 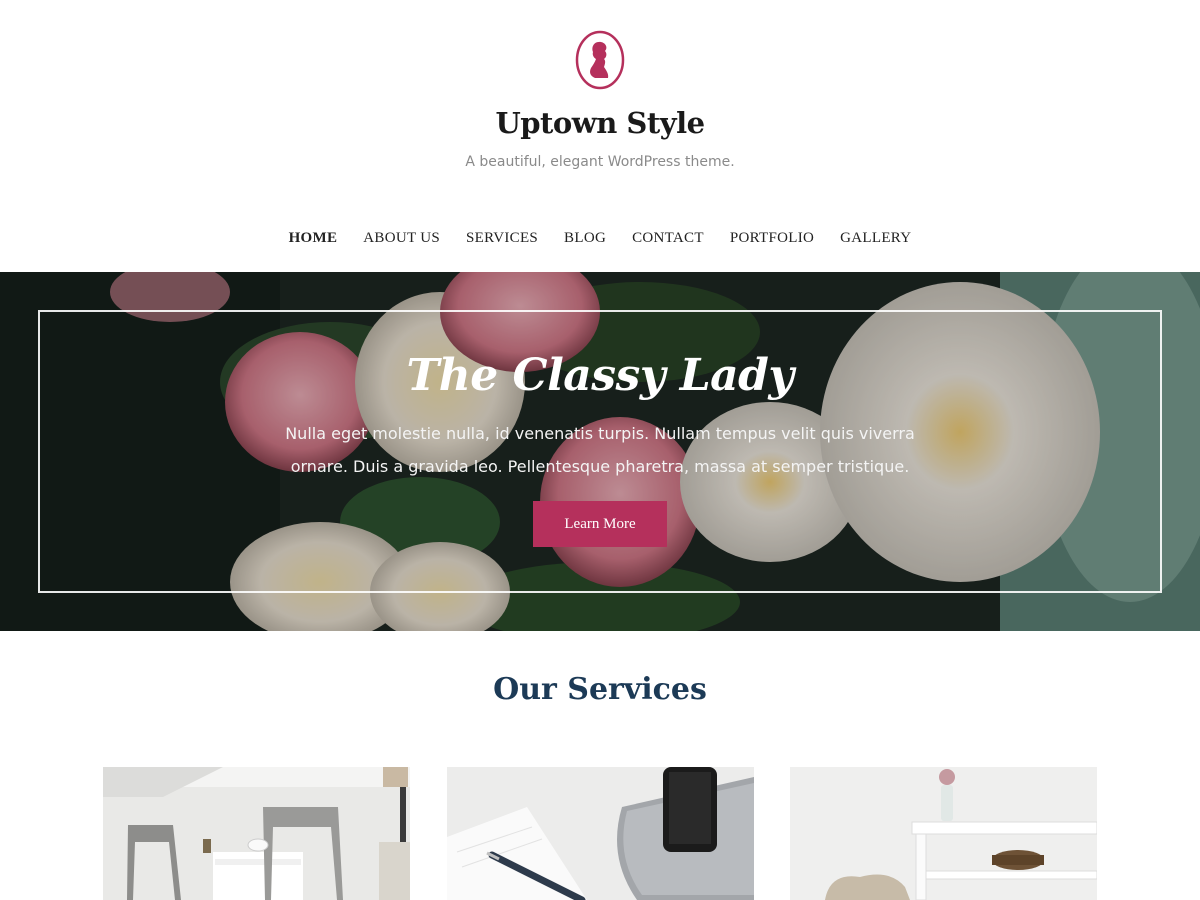 What do you see at coordinates (600, 524) in the screenshot?
I see `learn-more-button: Learn More` at bounding box center [600, 524].